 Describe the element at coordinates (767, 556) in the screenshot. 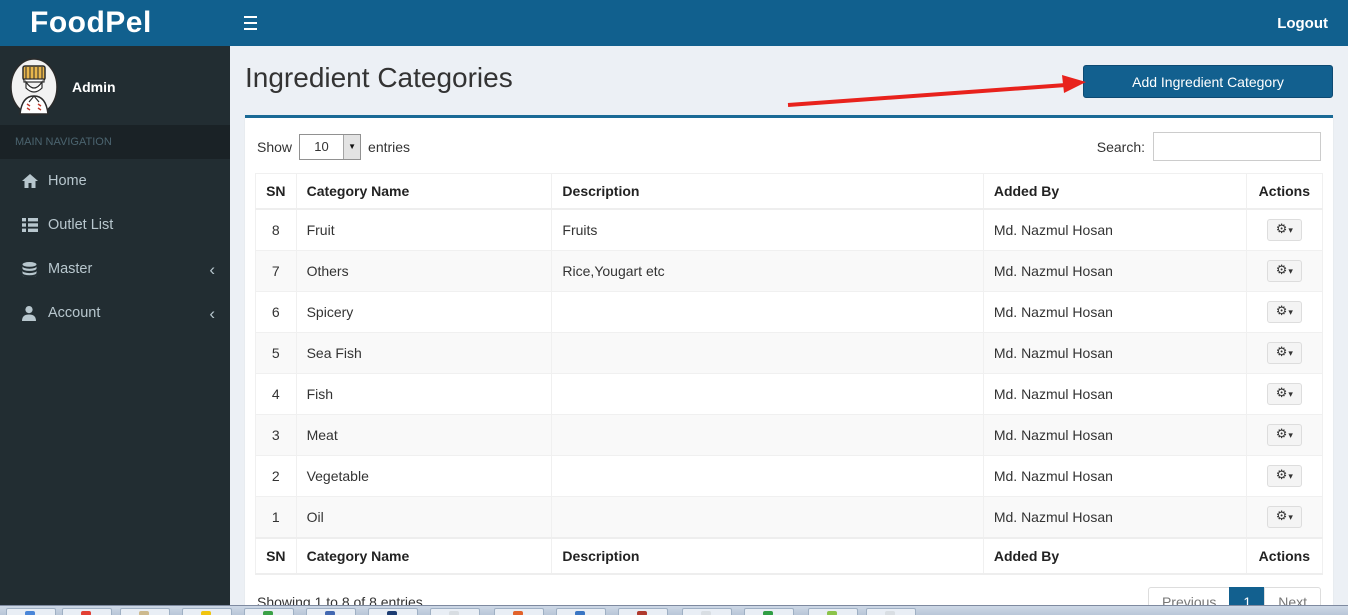

I see `footer-header-description: Description` at that location.